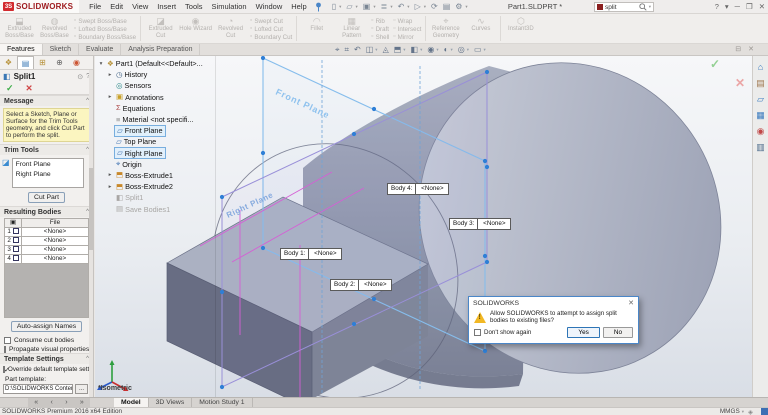  I want to click on print-icon-caret: ▾, so click(391, 7).